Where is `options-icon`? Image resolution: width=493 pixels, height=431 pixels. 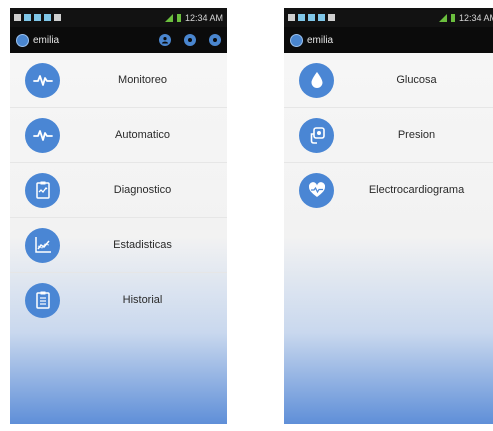
options-icon is located at coordinates (215, 40).